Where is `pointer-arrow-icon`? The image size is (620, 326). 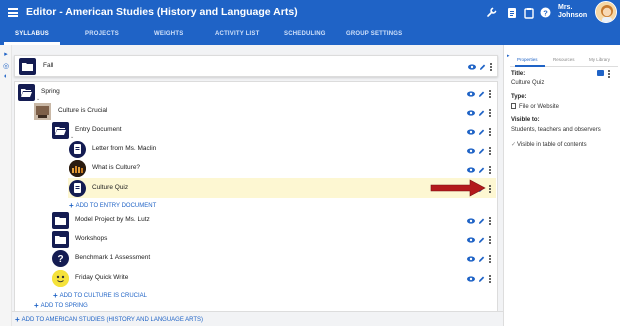
pointer-arrow-icon is located at coordinates (458, 188).